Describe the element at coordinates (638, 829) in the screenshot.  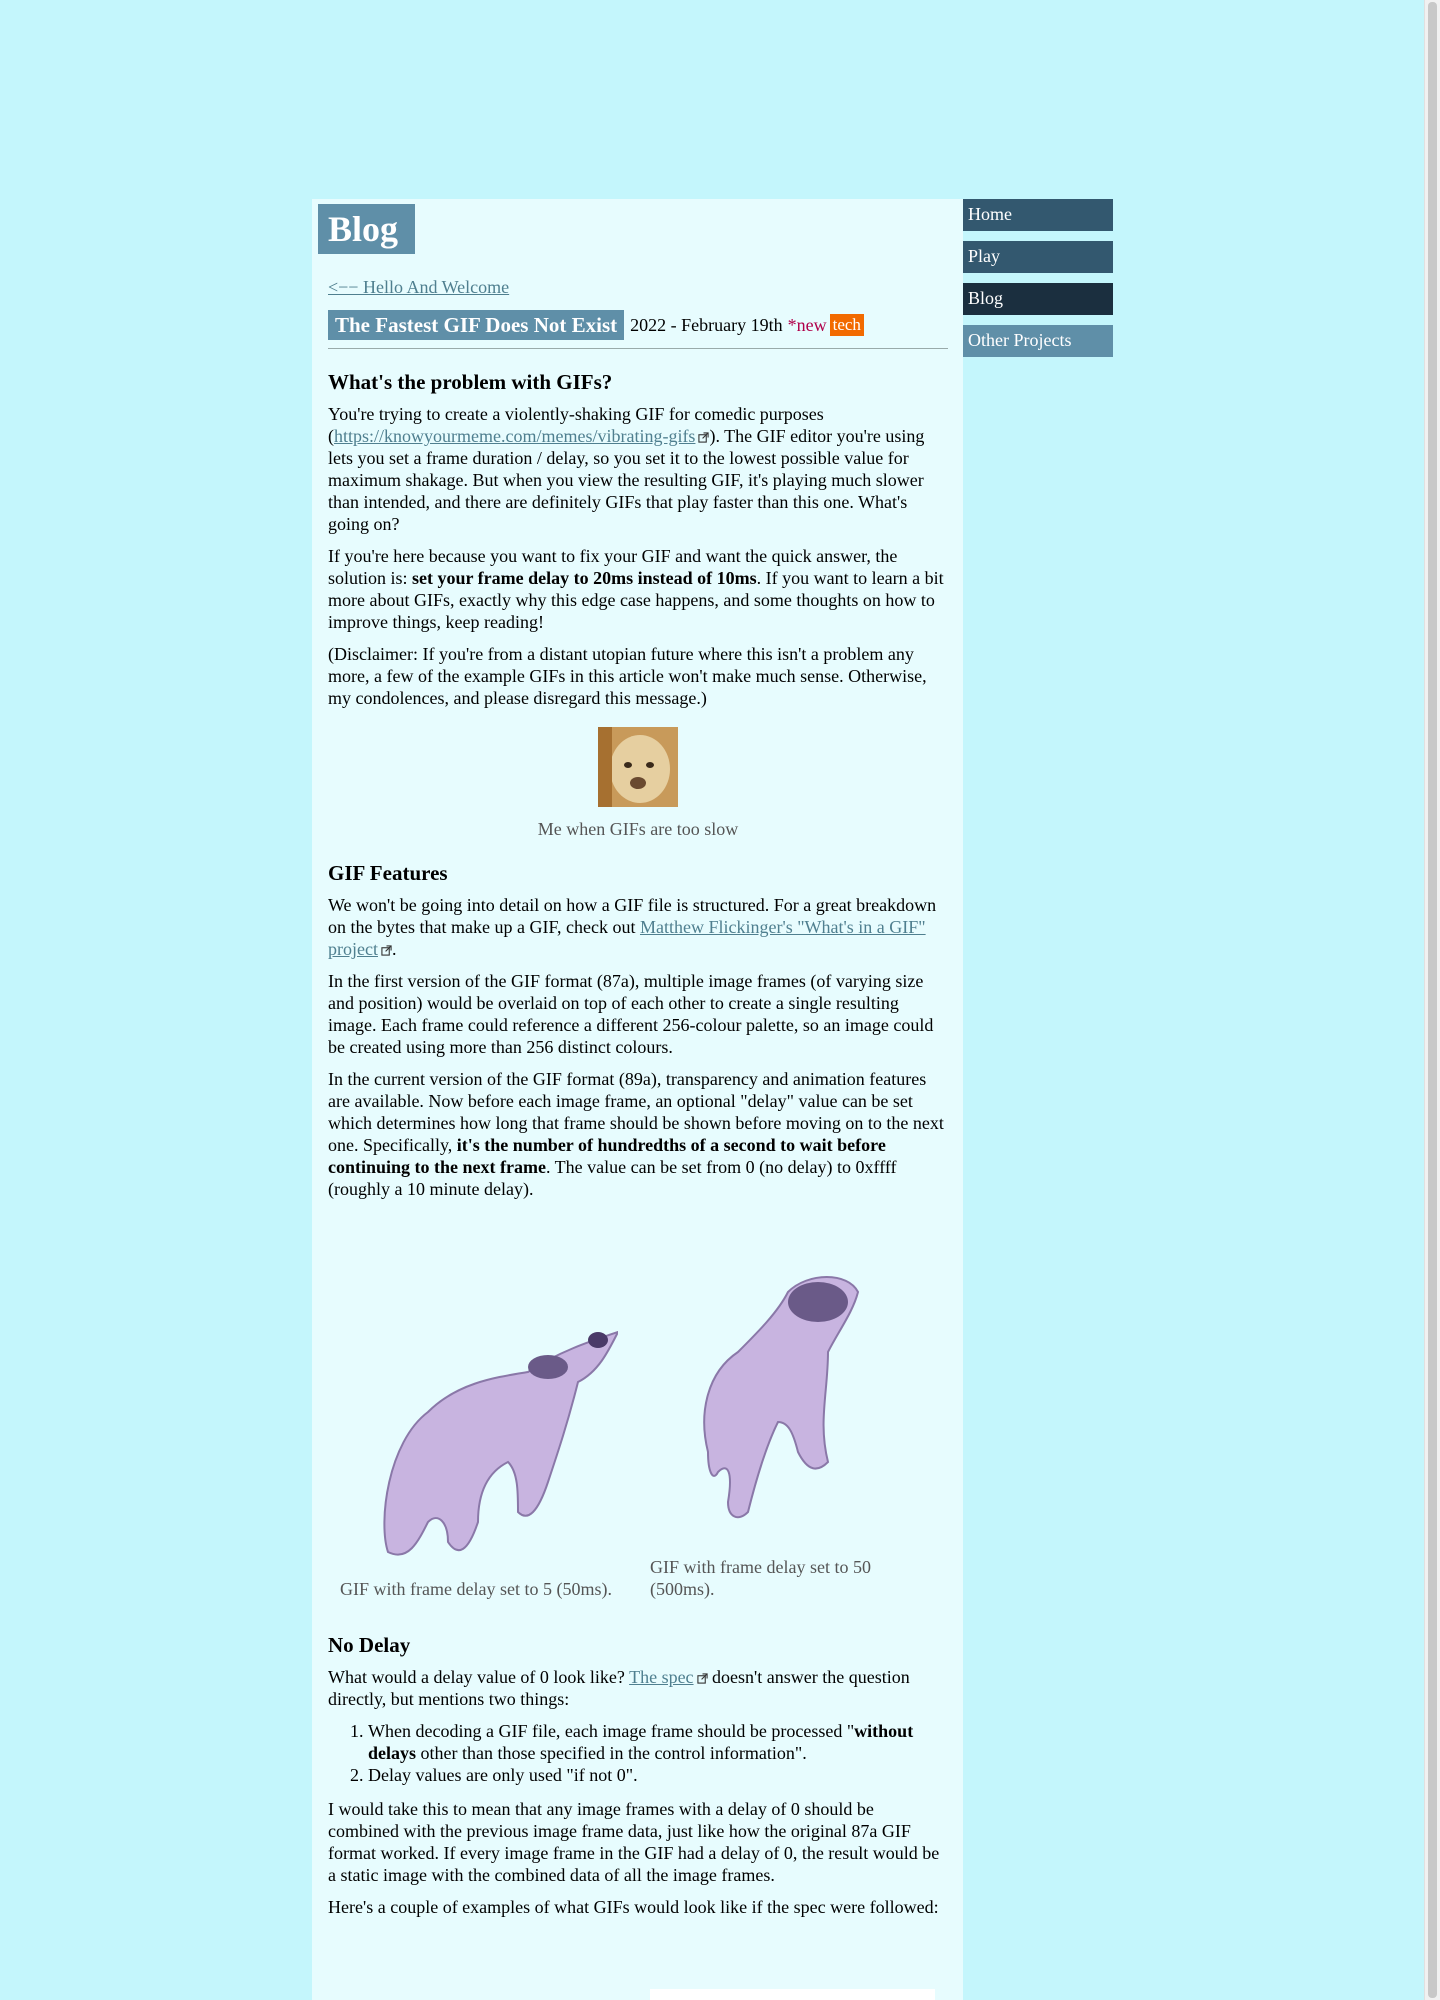
I see `figure-caption: Me when GIFs are too slow` at that location.